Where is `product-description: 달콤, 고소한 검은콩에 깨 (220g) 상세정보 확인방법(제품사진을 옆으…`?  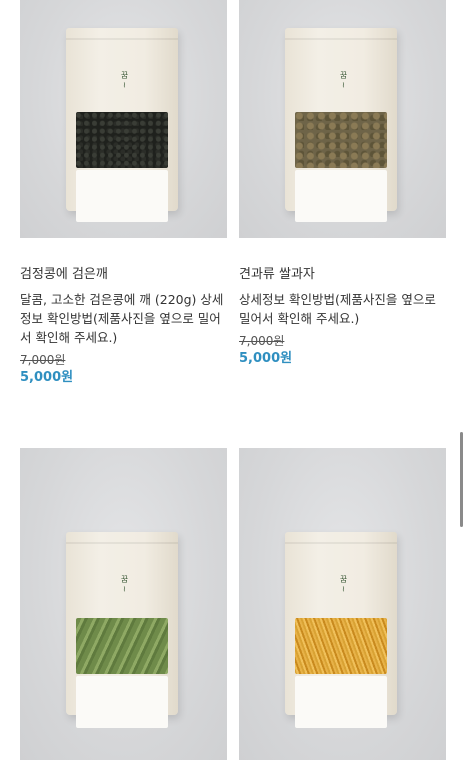 product-description: 달콤, 고소한 검은콩에 깨 (220g) 상세정보 확인방법(제품사진을 옆으… is located at coordinates (122, 318).